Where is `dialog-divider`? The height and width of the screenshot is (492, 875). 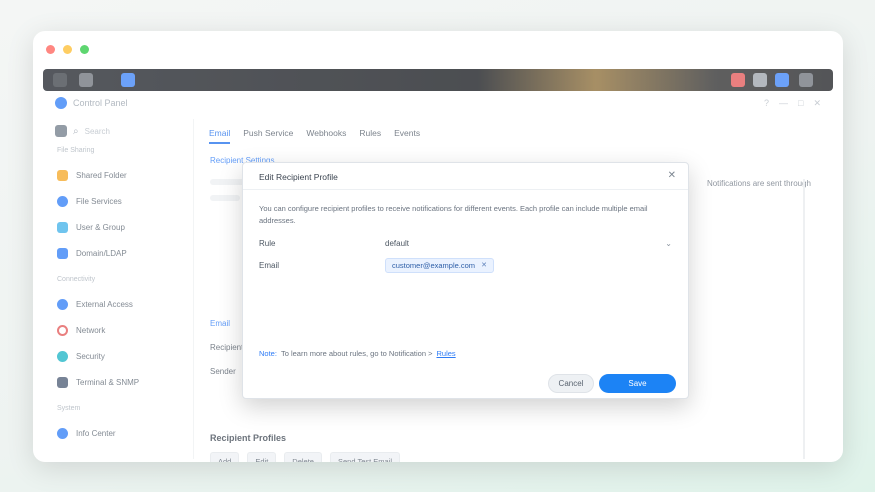
dialog-divider is located at coordinates (465, 189).